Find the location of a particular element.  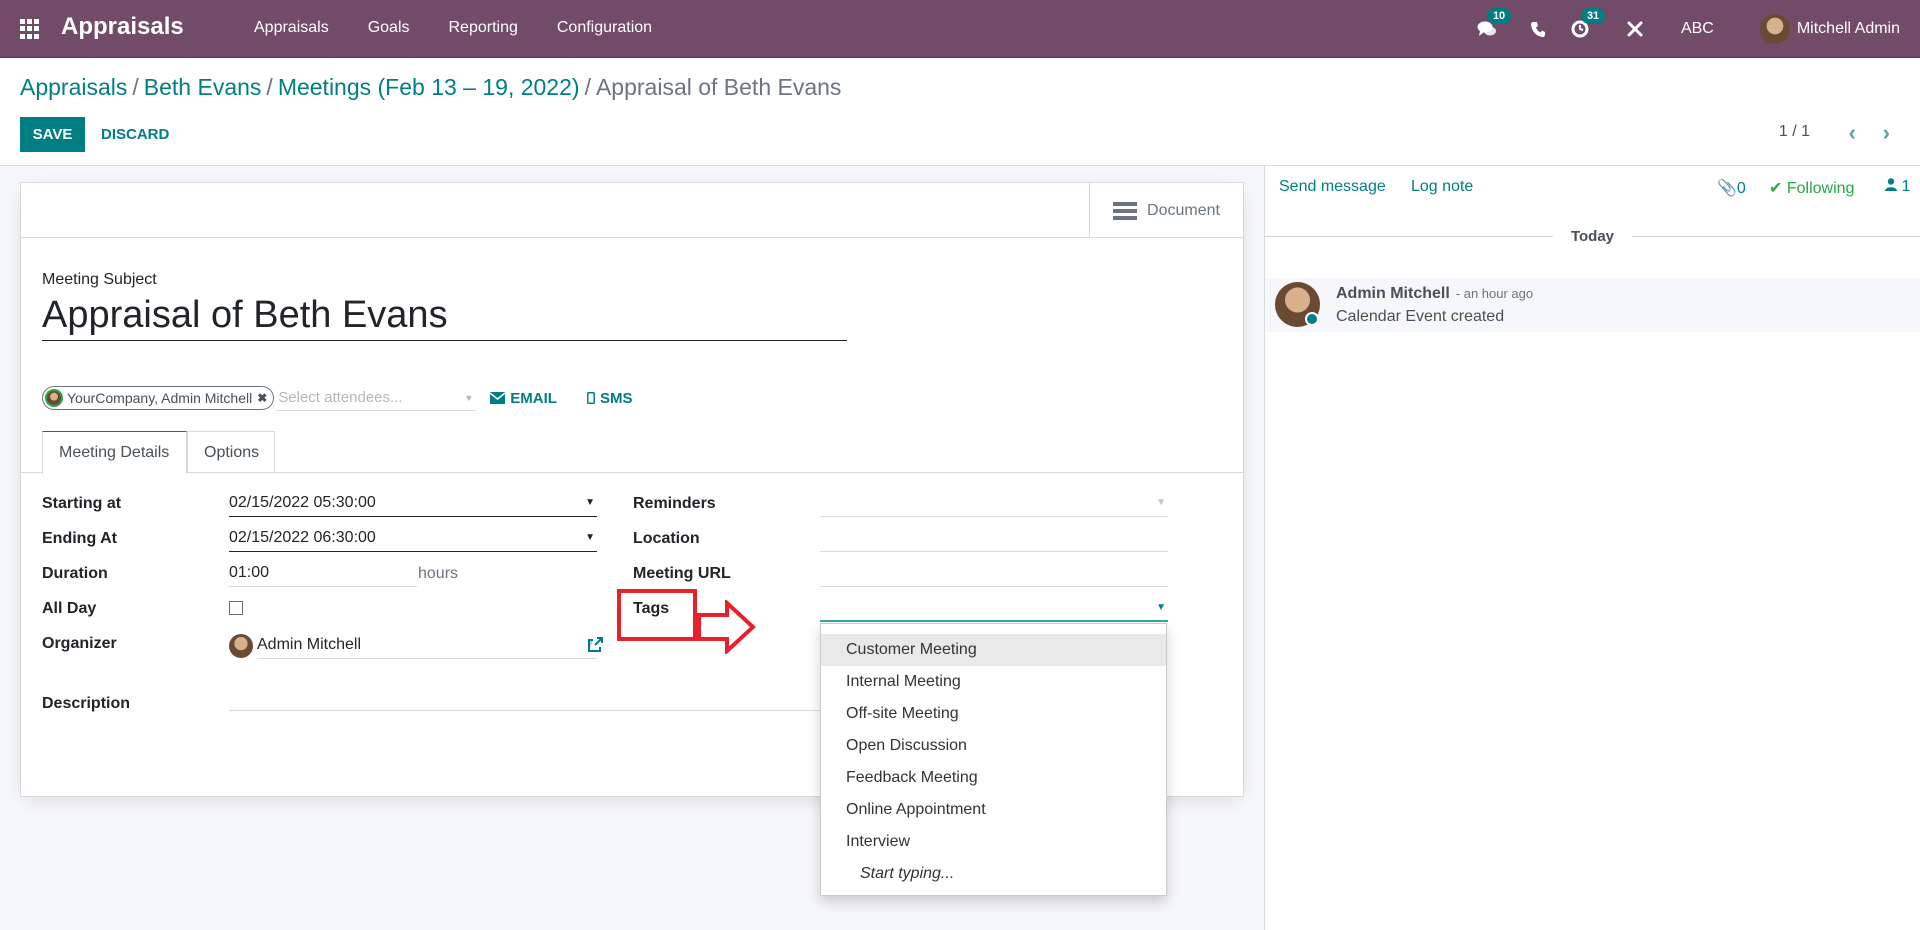

activity-menu: 31 is located at coordinates (1588, 23).